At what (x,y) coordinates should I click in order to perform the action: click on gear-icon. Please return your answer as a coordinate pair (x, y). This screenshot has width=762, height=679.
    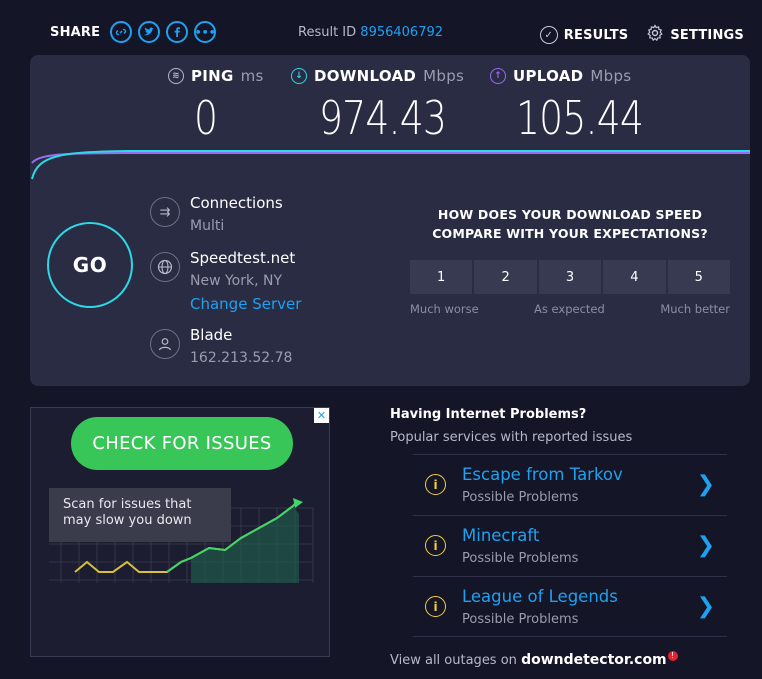
    Looking at the image, I should click on (655, 35).